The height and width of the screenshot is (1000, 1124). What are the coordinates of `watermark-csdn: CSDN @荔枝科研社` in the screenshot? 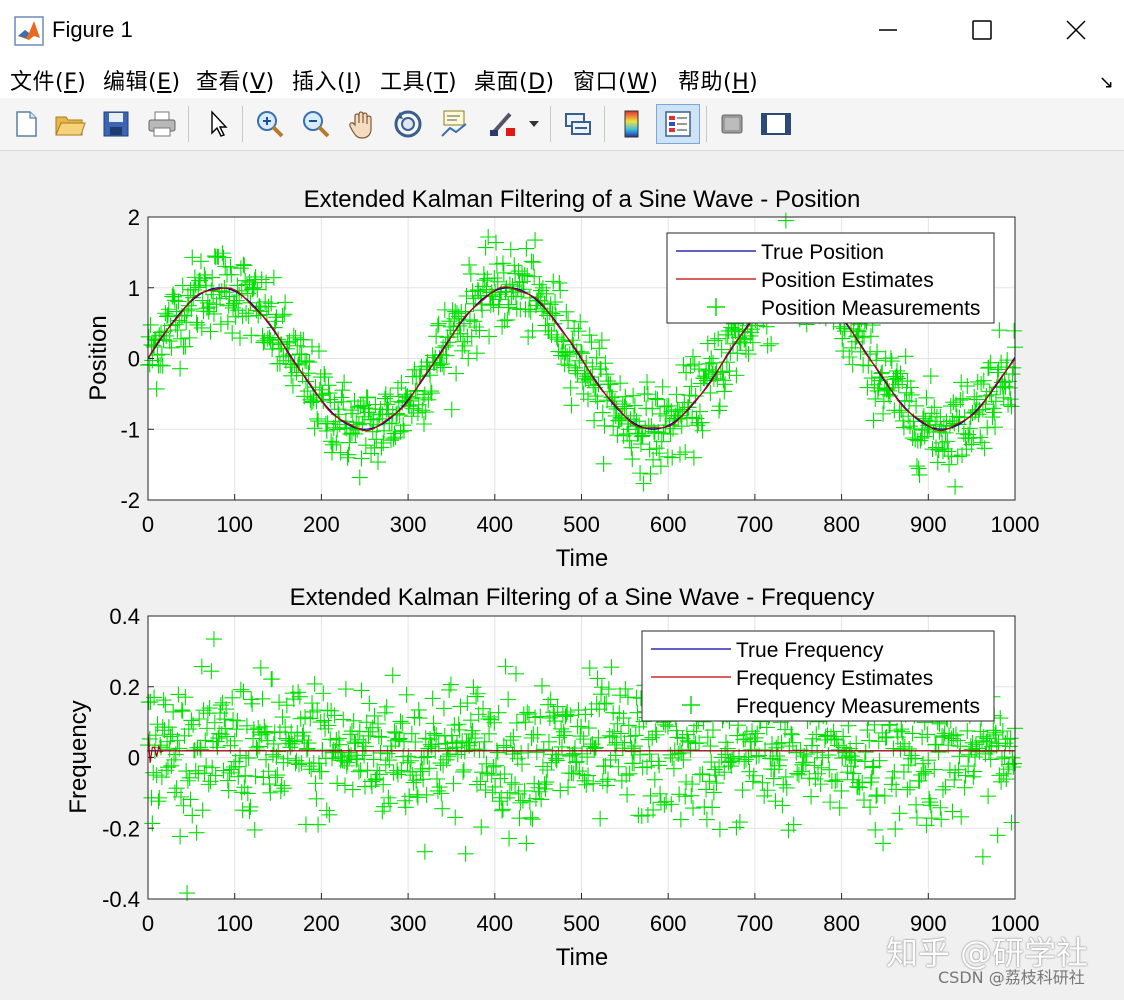 It's located at (1011, 977).